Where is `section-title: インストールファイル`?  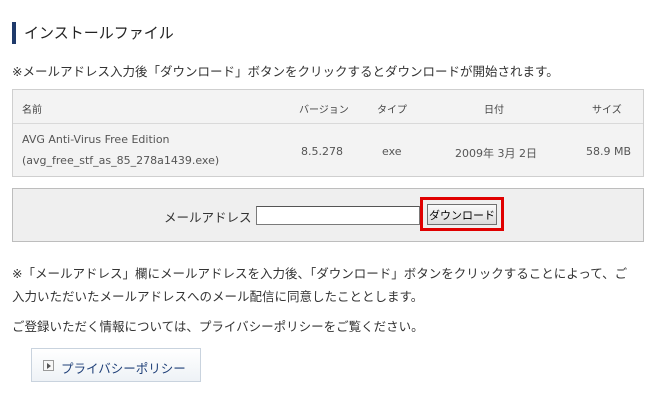 section-title: インストールファイル is located at coordinates (93, 33).